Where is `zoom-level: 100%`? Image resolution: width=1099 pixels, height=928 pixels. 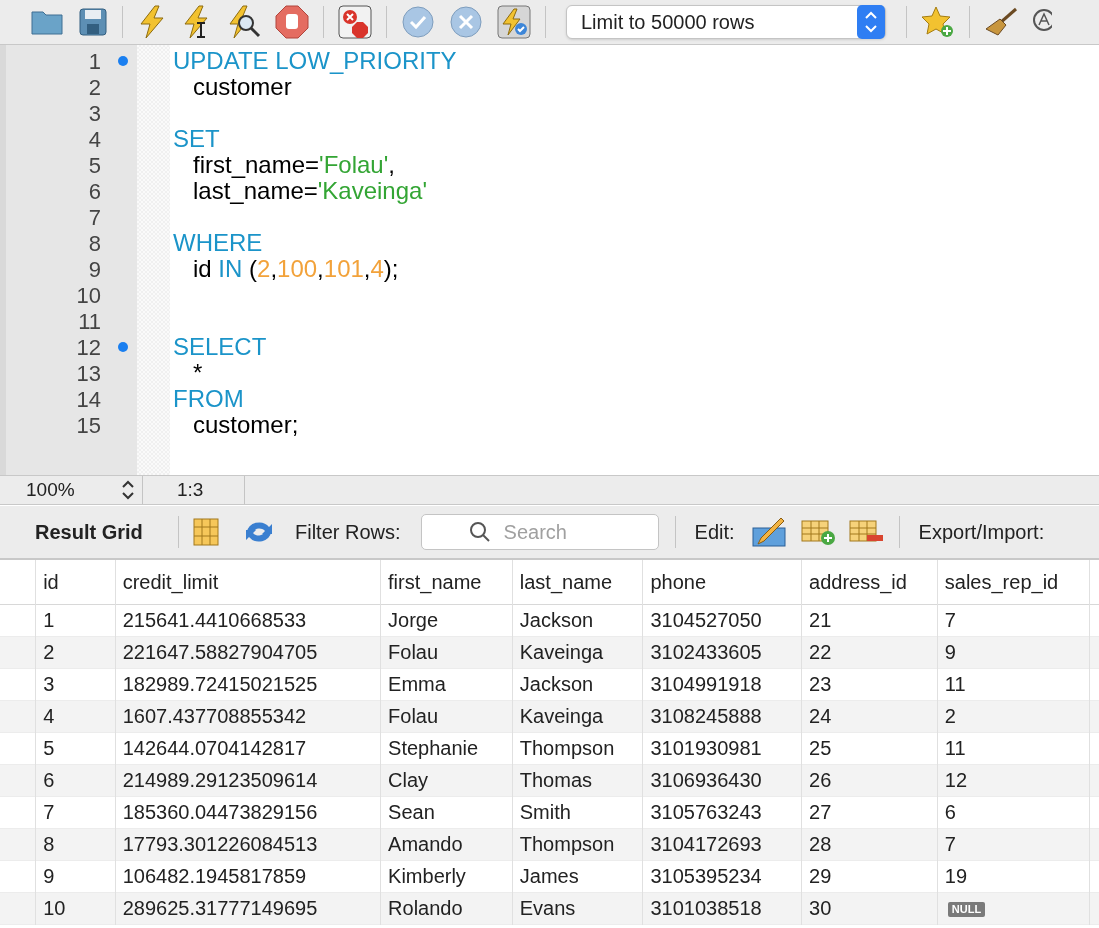
zoom-level: 100% is located at coordinates (50, 490).